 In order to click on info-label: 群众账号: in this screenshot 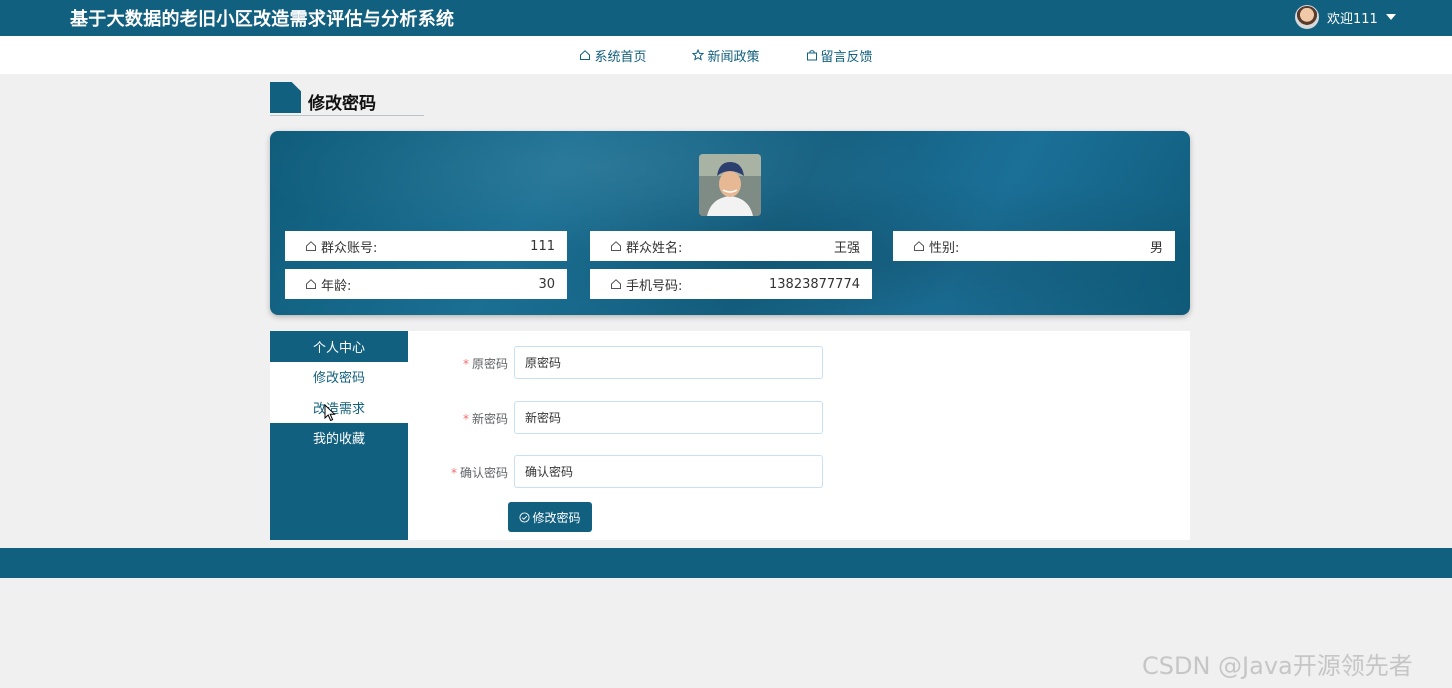, I will do `click(349, 248)`.